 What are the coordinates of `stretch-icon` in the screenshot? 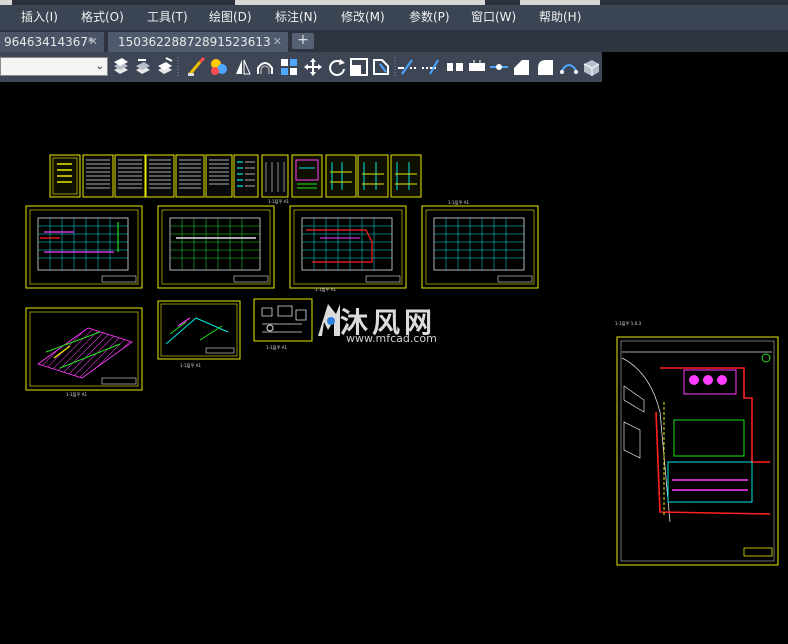 It's located at (381, 67).